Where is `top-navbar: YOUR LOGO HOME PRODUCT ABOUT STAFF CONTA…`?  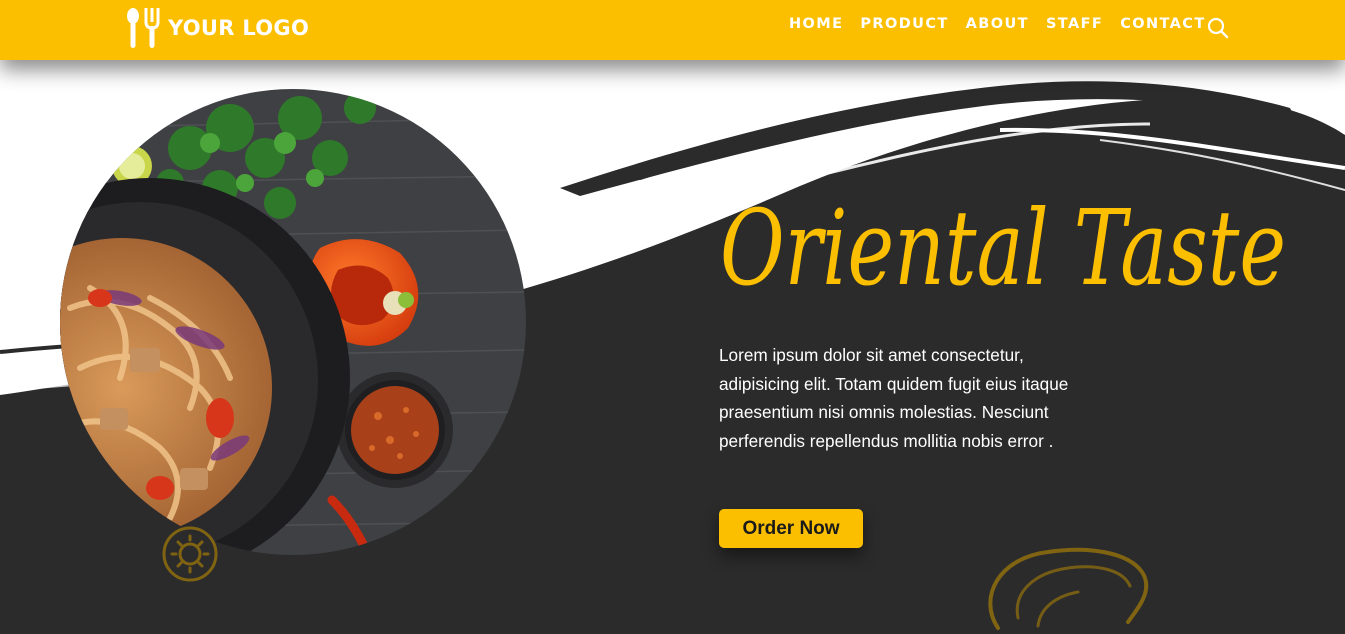 top-navbar: YOUR LOGO HOME PRODUCT ABOUT STAFF CONTA… is located at coordinates (672, 30).